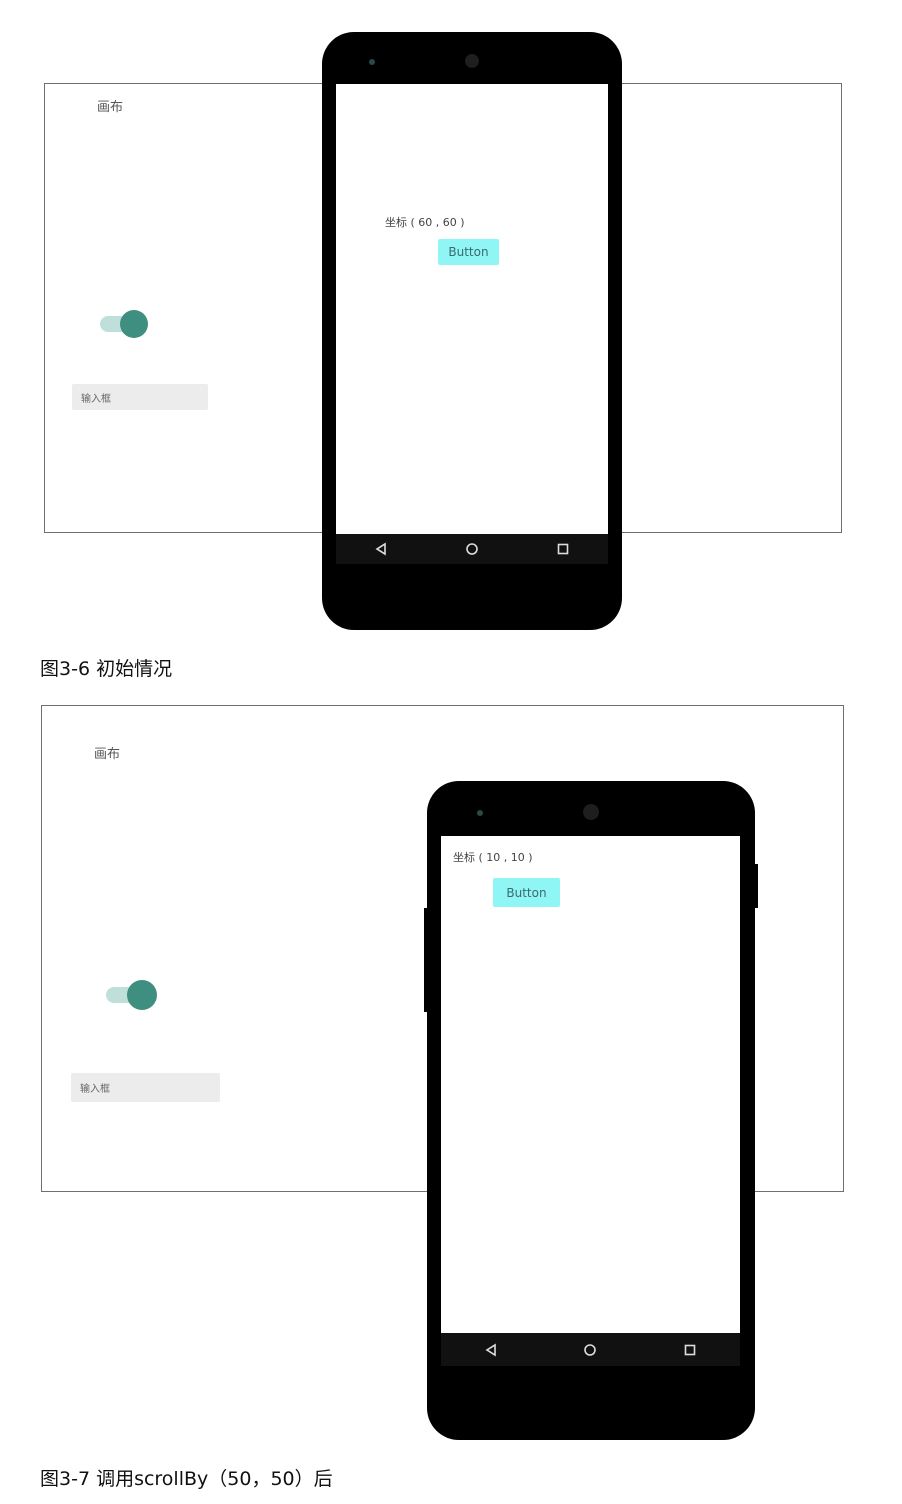 The width and height of the screenshot is (902, 1504). Describe the element at coordinates (106, 669) in the screenshot. I see `figure-caption: 图3-6 初始情况` at that location.